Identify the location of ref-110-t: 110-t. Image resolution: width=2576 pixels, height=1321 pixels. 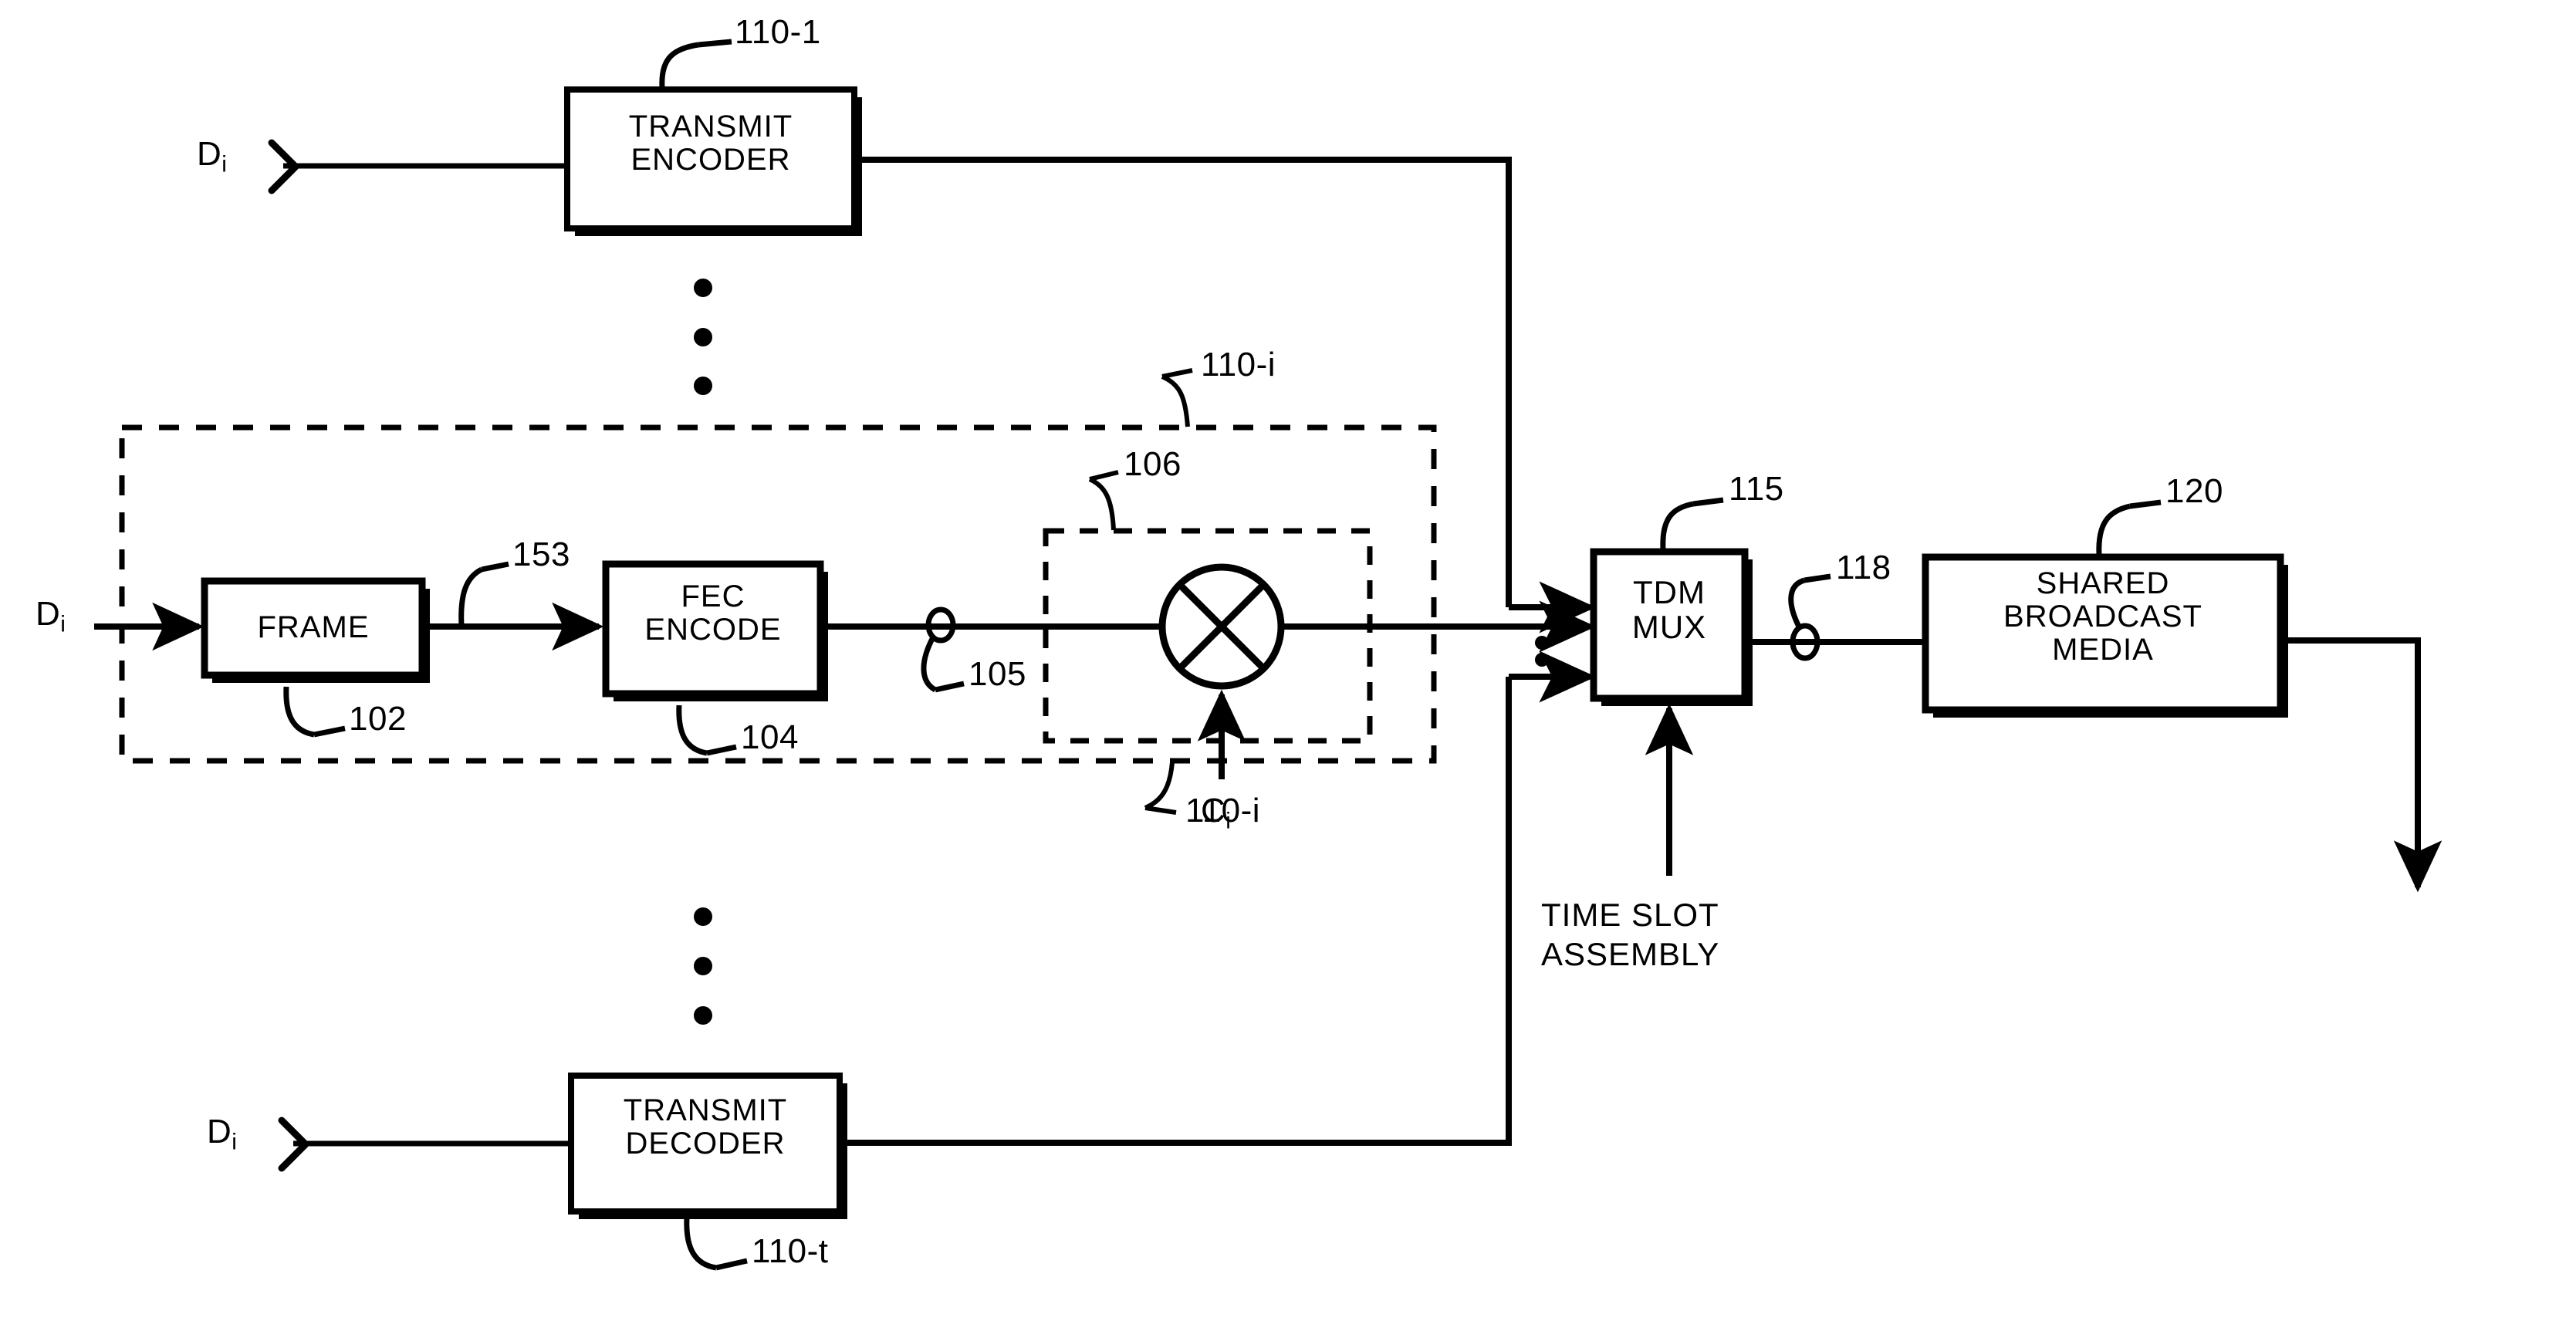
(790, 1251).